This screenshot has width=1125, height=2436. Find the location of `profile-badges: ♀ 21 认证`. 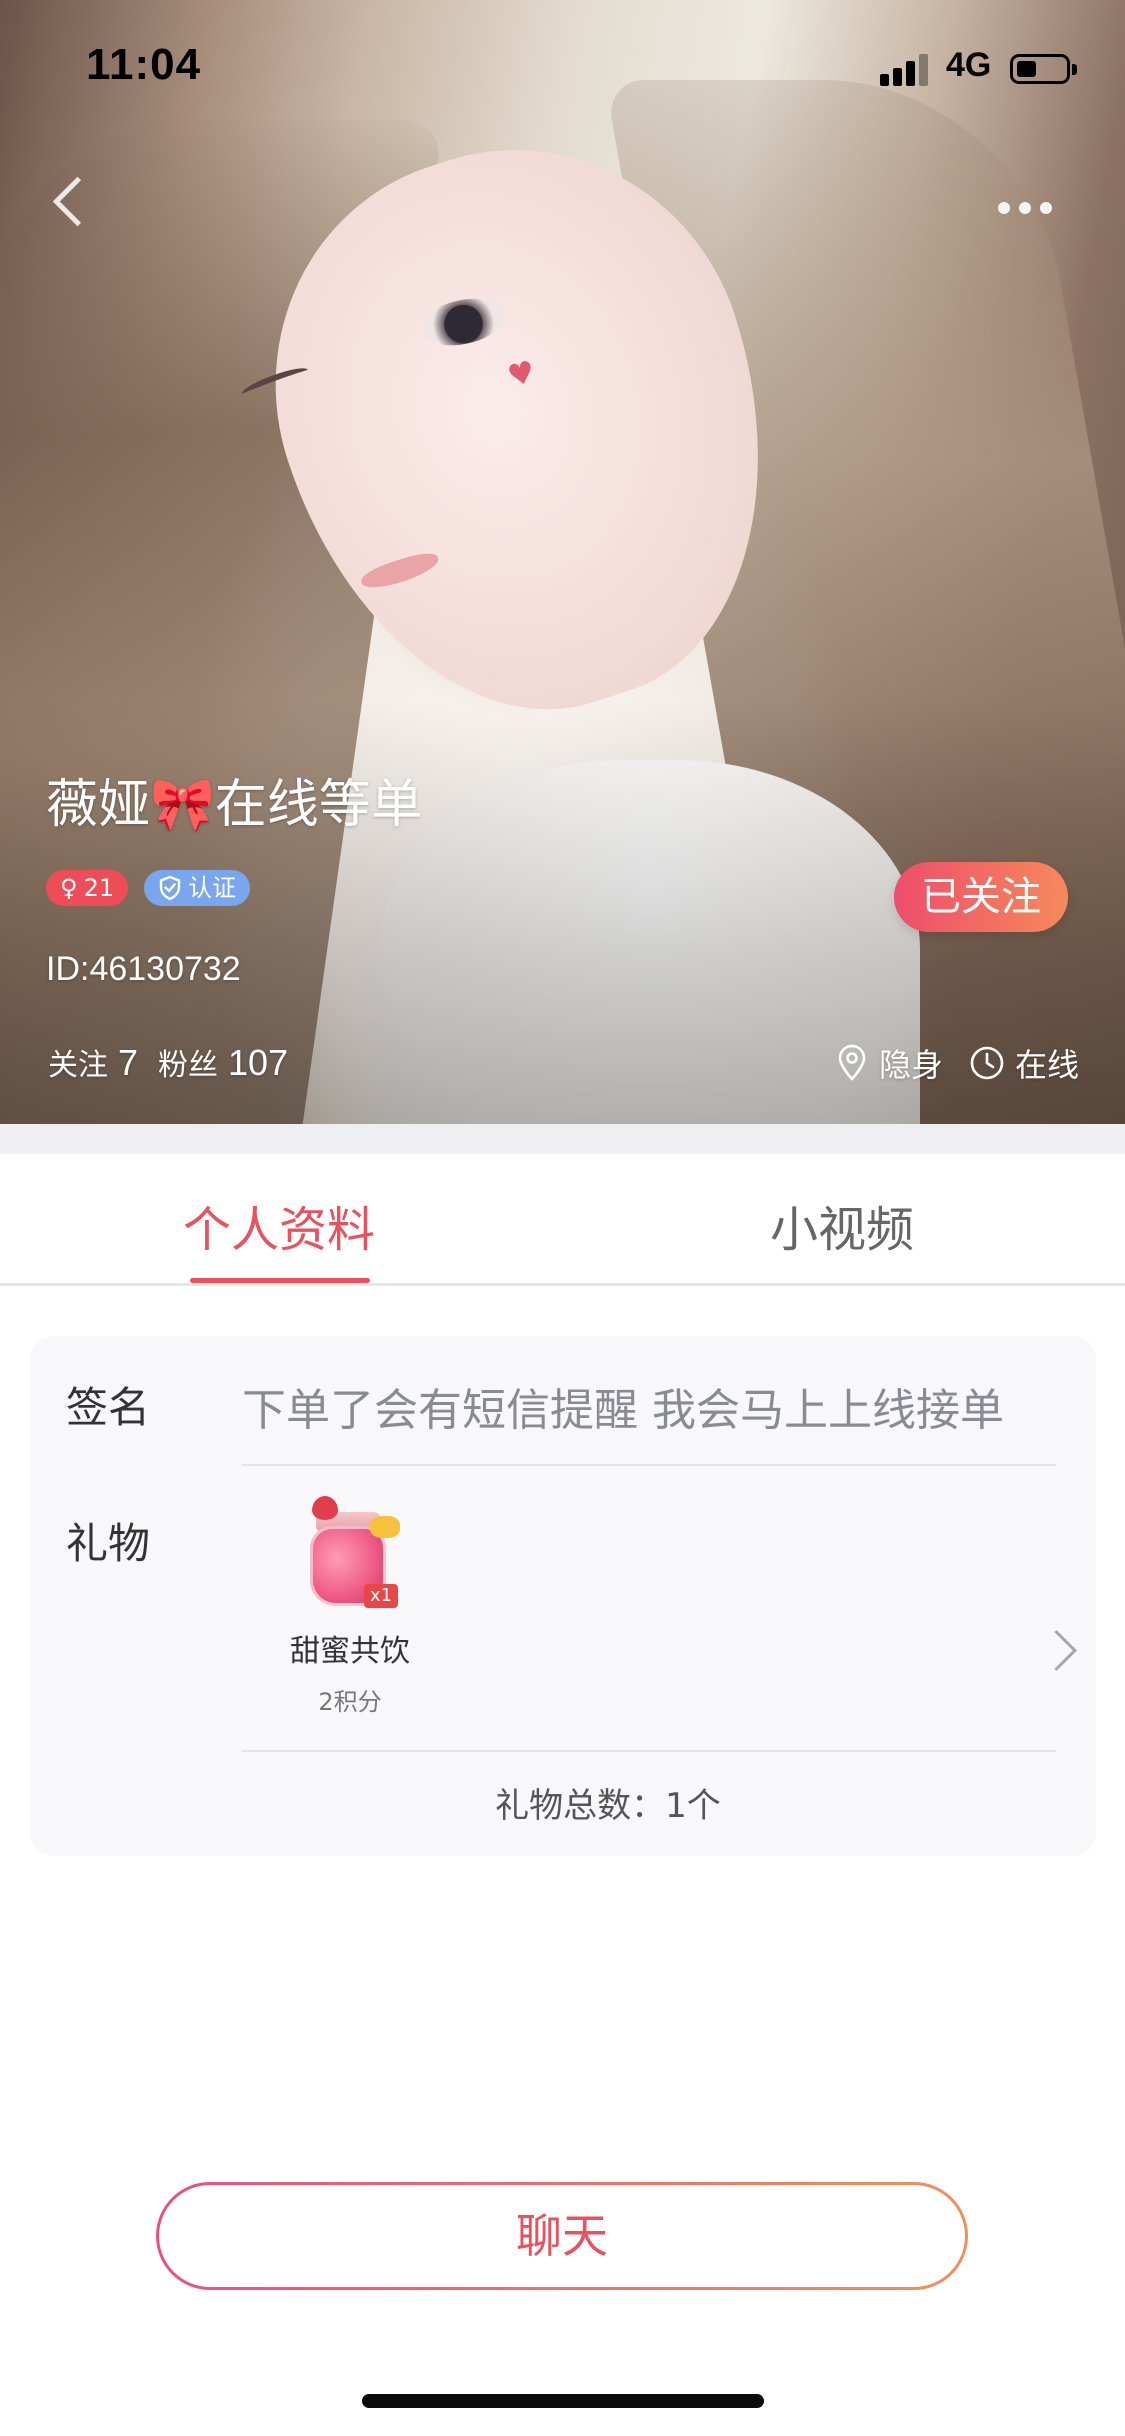

profile-badges: ♀ 21 认证 is located at coordinates (148, 888).